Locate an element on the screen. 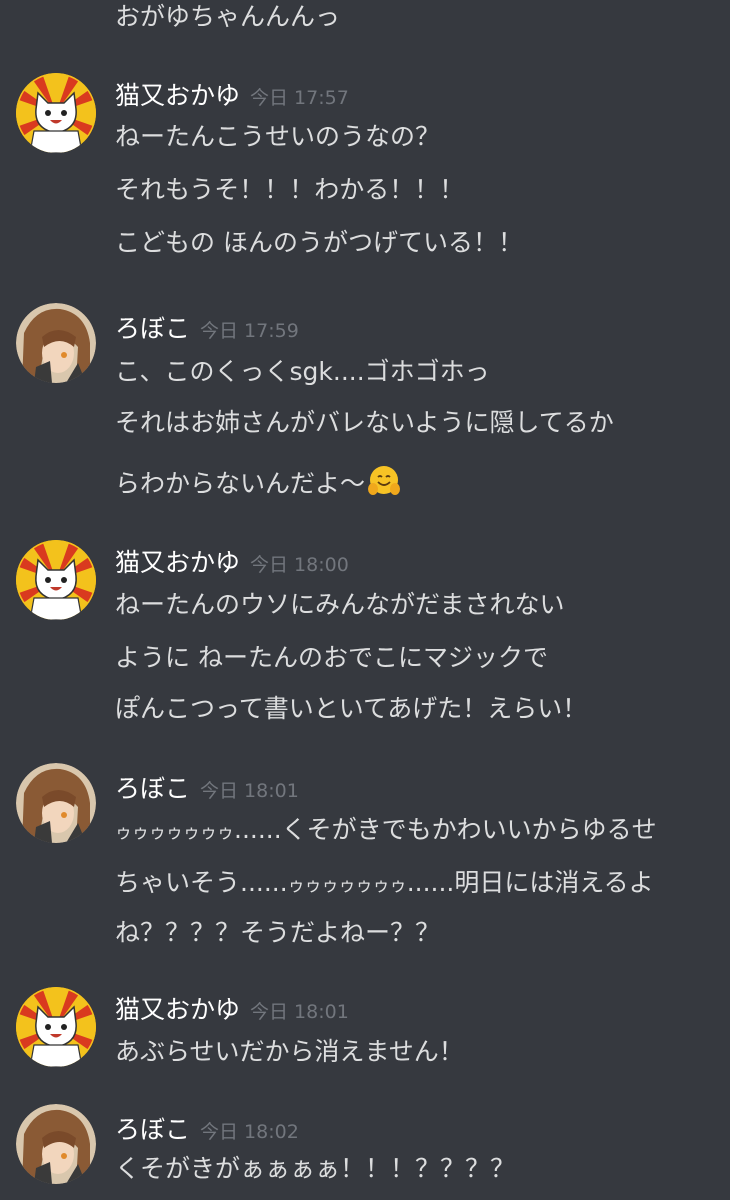 Image resolution: width=730 pixels, height=1200 pixels. message-line: それはお姉さんがバレないように隠してるか is located at coordinates (364, 422).